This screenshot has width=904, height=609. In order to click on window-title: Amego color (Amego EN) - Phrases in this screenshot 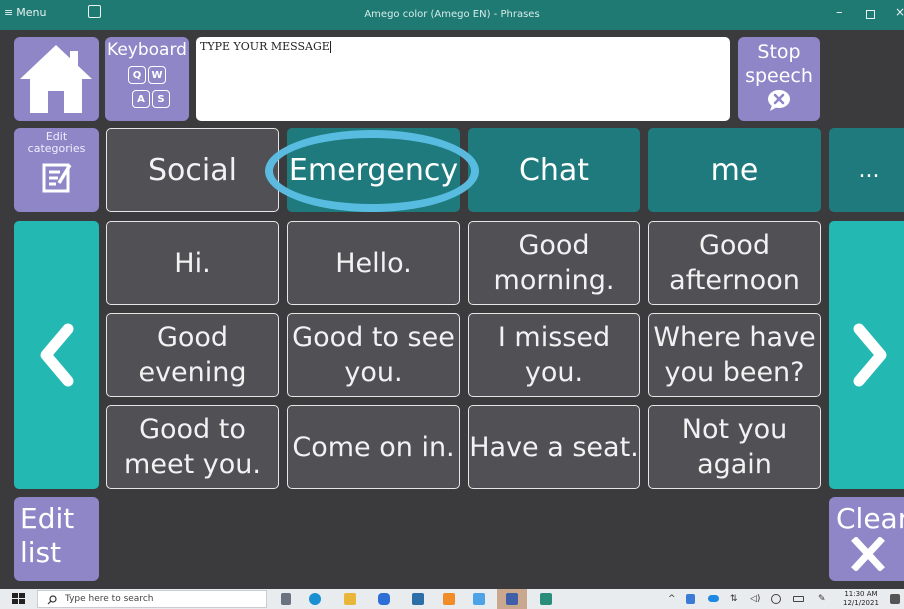, I will do `click(452, 14)`.